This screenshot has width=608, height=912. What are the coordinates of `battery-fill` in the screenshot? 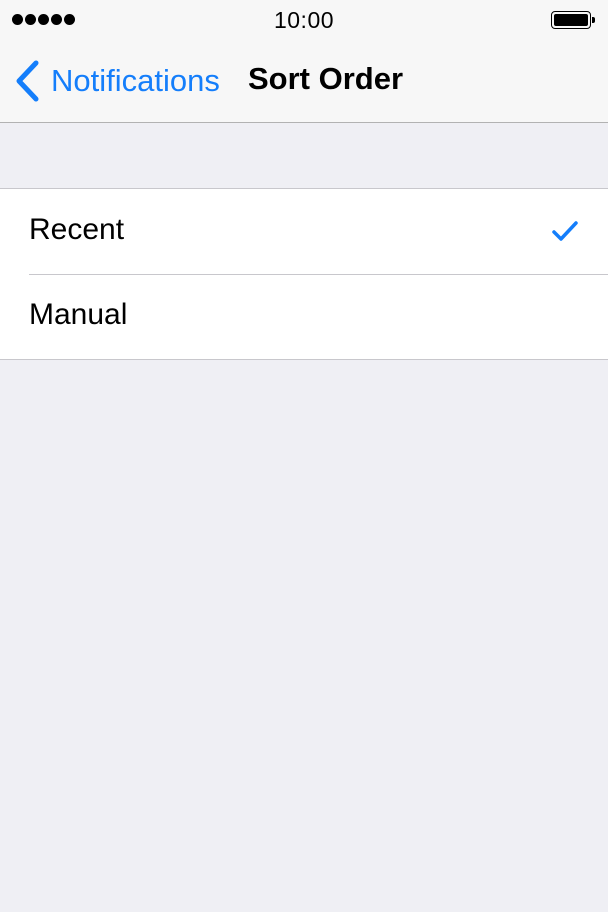 It's located at (571, 20).